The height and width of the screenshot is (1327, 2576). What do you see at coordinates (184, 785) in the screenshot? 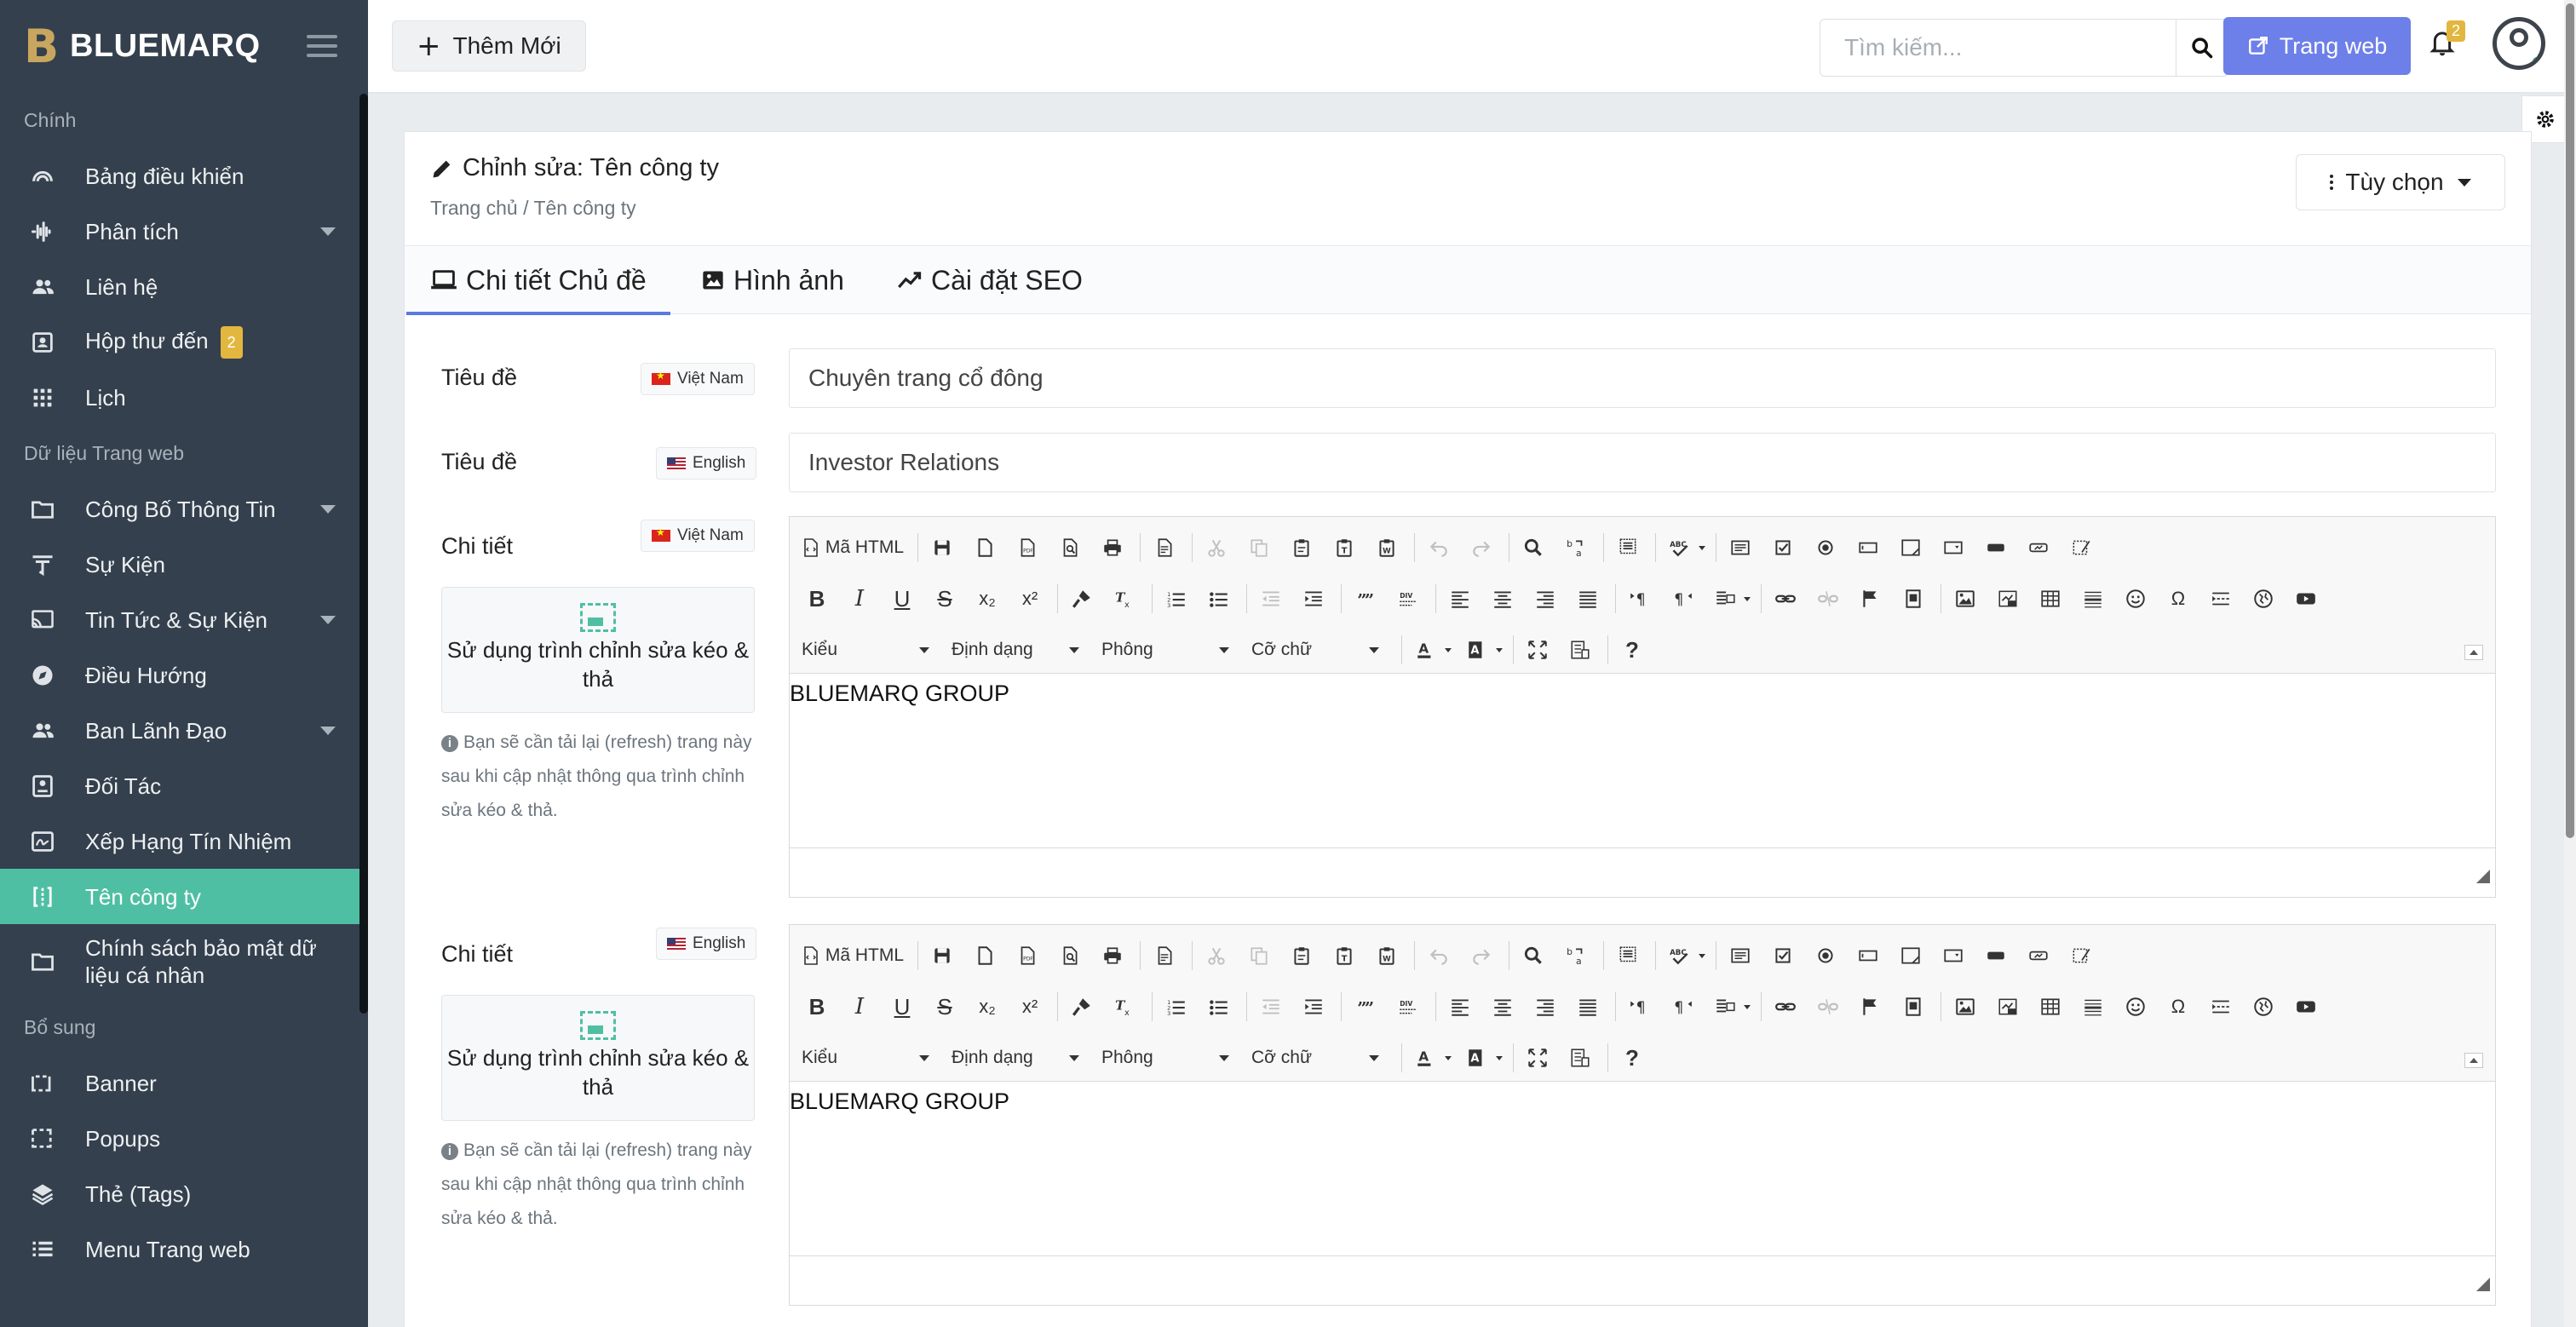
I see `sidebar-item-contact: Đối Tác` at bounding box center [184, 785].